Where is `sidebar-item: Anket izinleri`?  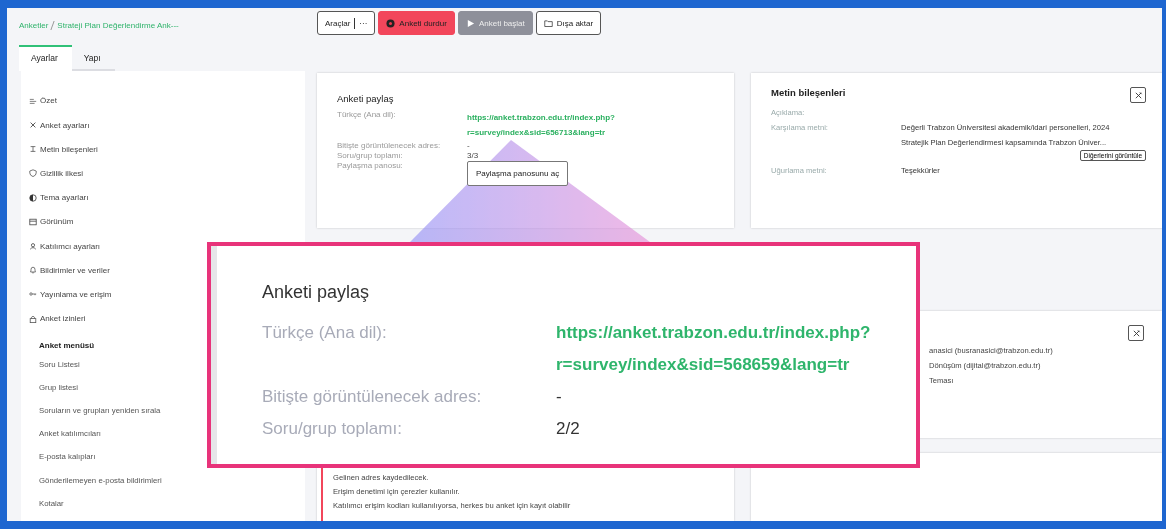 sidebar-item: Anket izinleri is located at coordinates (63, 319).